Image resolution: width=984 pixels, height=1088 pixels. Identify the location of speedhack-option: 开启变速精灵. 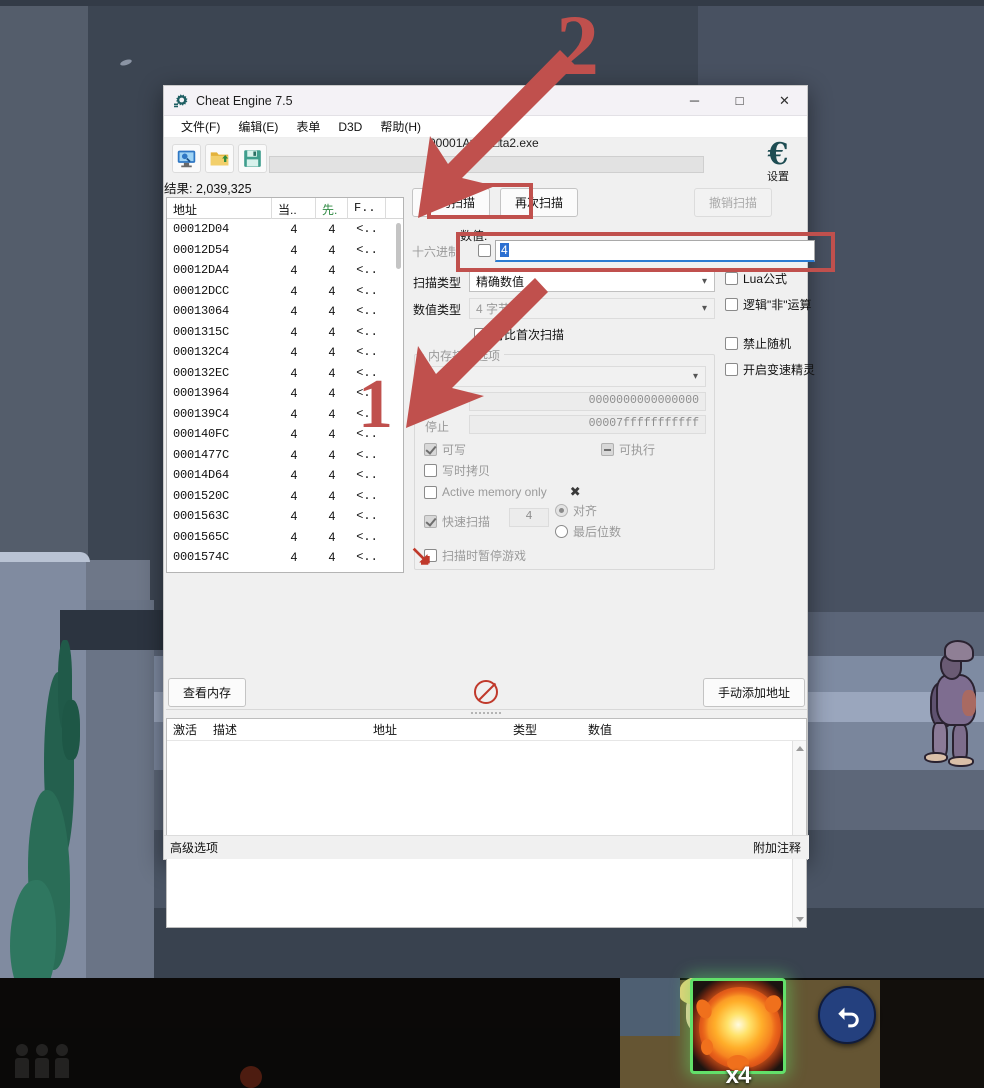
(780, 369).